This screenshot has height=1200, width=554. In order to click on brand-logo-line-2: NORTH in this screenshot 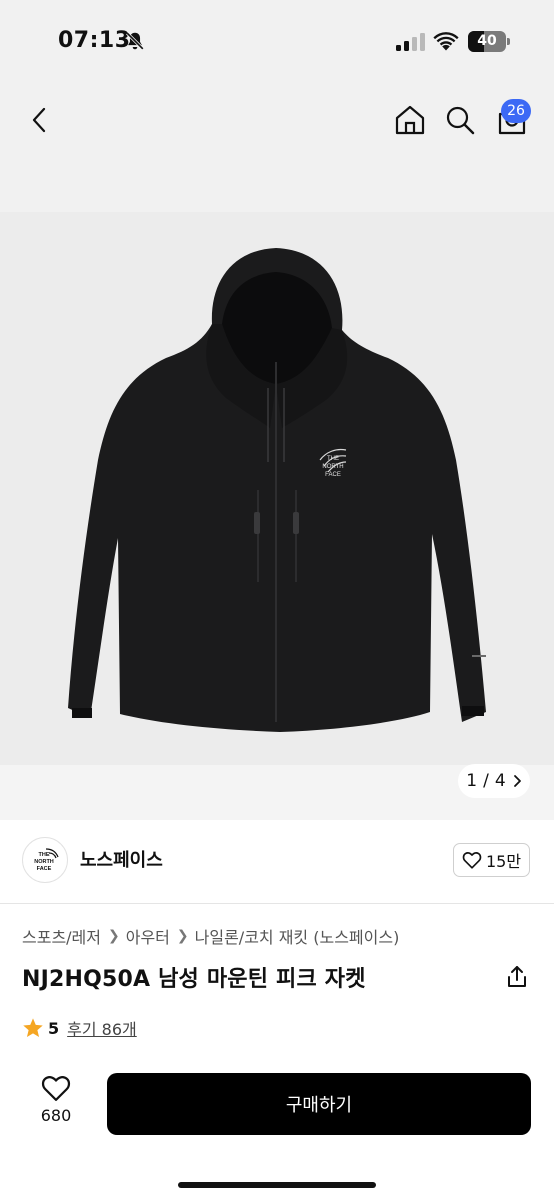, I will do `click(44, 862)`.